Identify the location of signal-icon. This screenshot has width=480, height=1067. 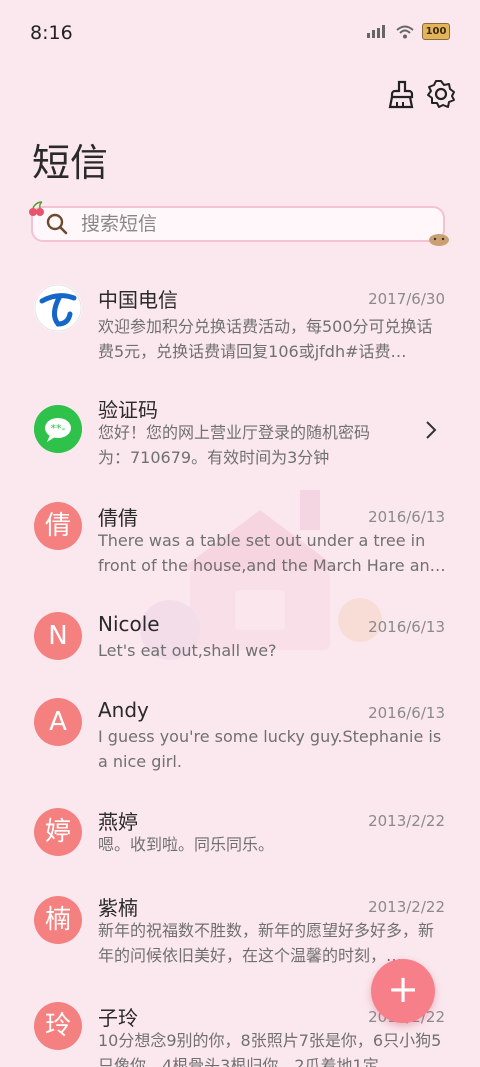
(376, 31).